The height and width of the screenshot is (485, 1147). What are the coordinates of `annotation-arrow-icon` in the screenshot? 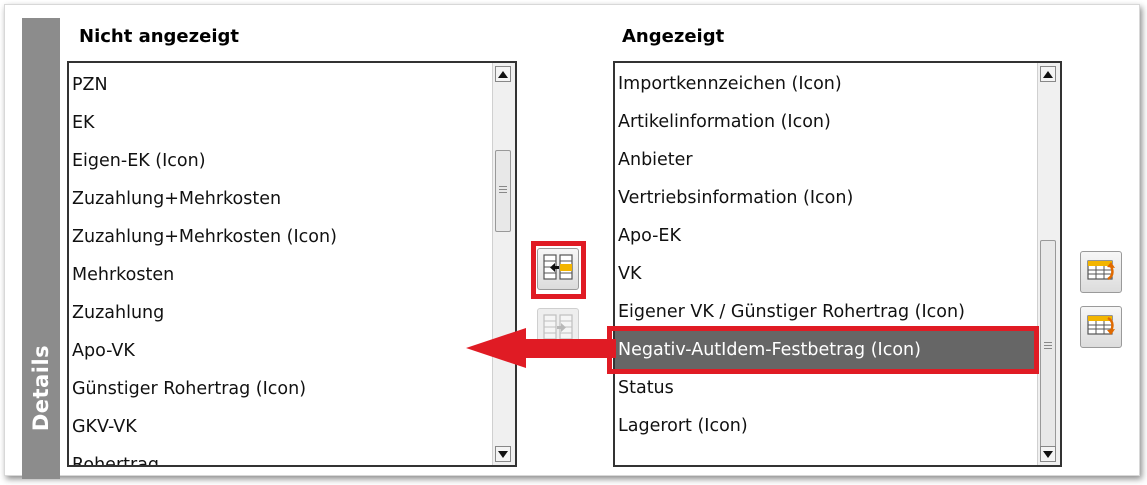 It's located at (541, 348).